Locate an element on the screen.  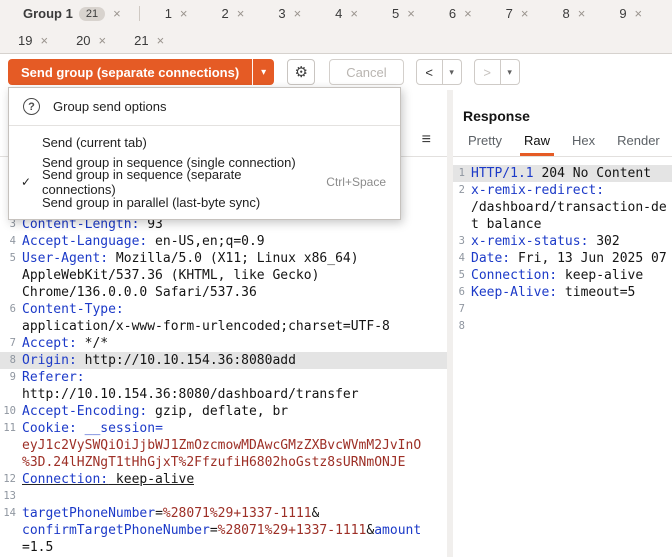
repeater-tab: 7 × is located at coordinates (517, 14).